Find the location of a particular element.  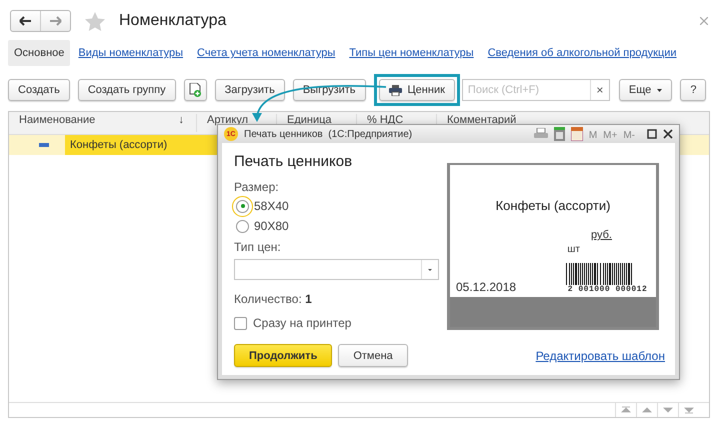

document-plus-icon is located at coordinates (195, 90).